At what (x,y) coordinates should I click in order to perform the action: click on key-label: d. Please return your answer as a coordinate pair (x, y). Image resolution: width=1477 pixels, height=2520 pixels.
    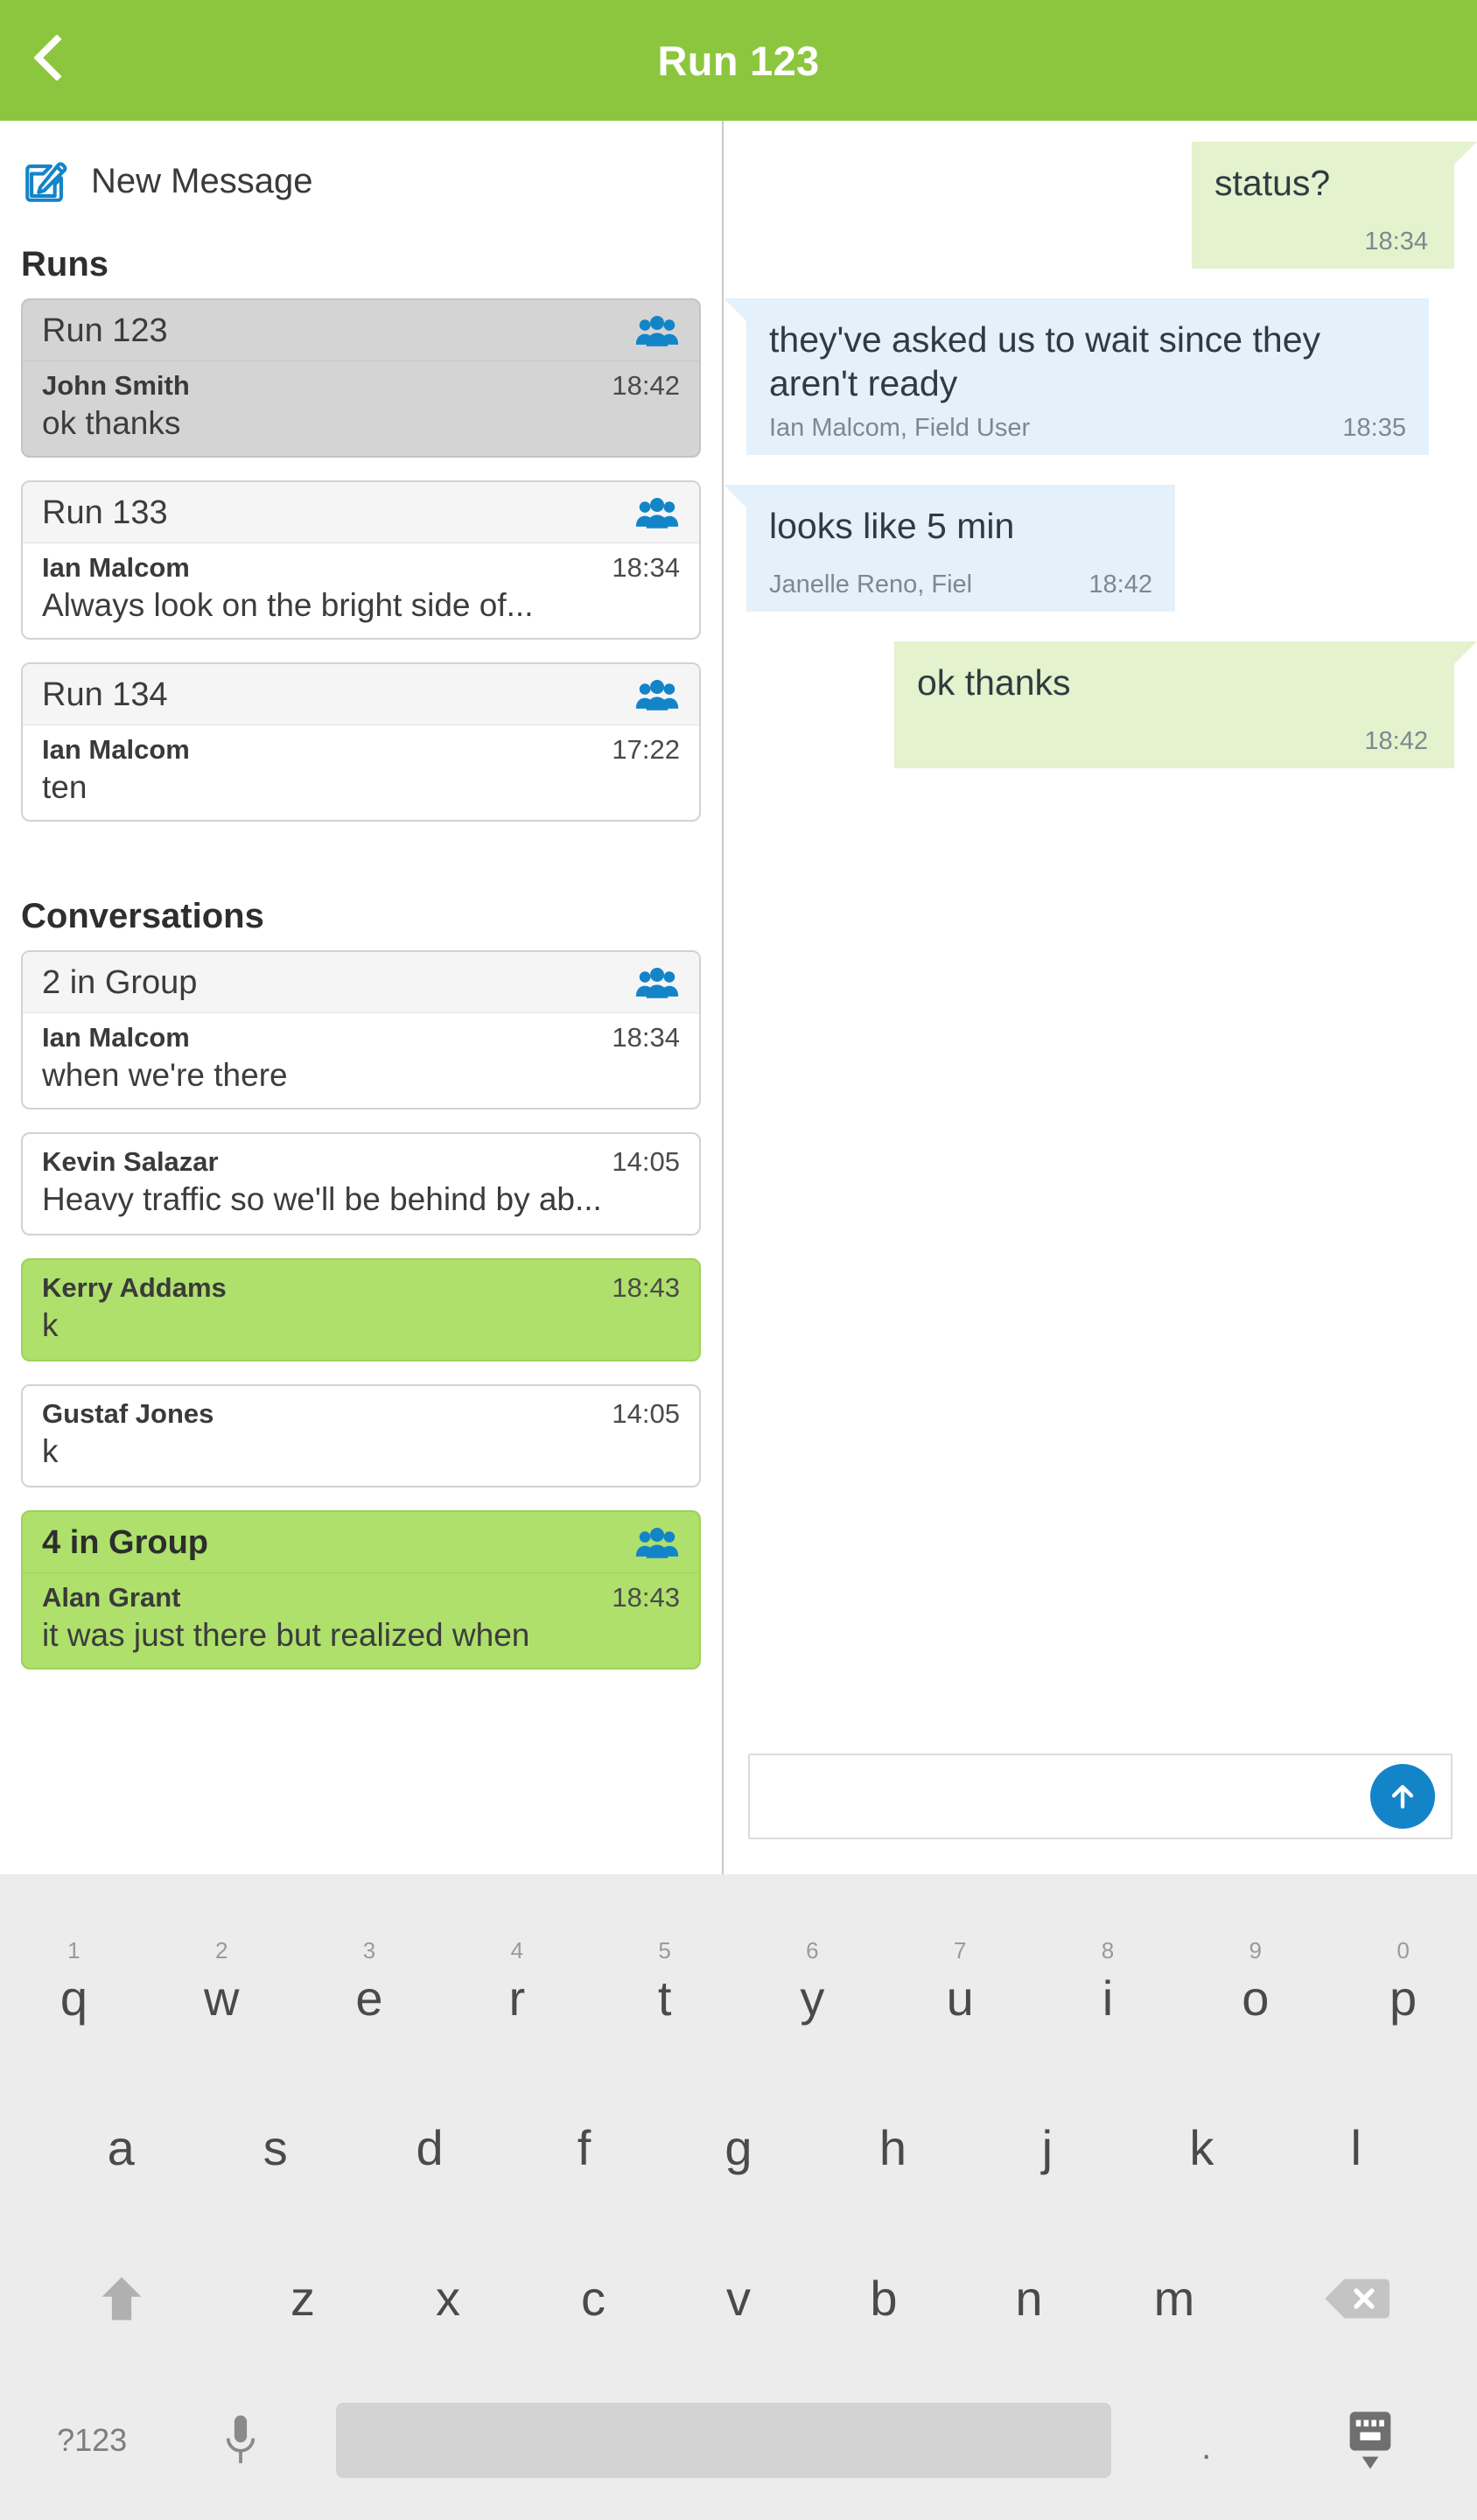
    Looking at the image, I should click on (430, 2147).